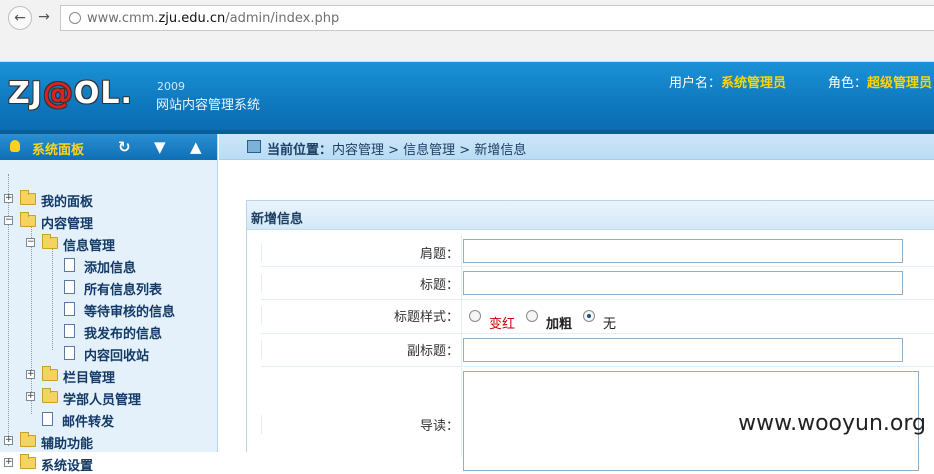 Image resolution: width=934 pixels, height=474 pixels. What do you see at coordinates (360, 283) in the screenshot?
I see `title-label: 标题：` at bounding box center [360, 283].